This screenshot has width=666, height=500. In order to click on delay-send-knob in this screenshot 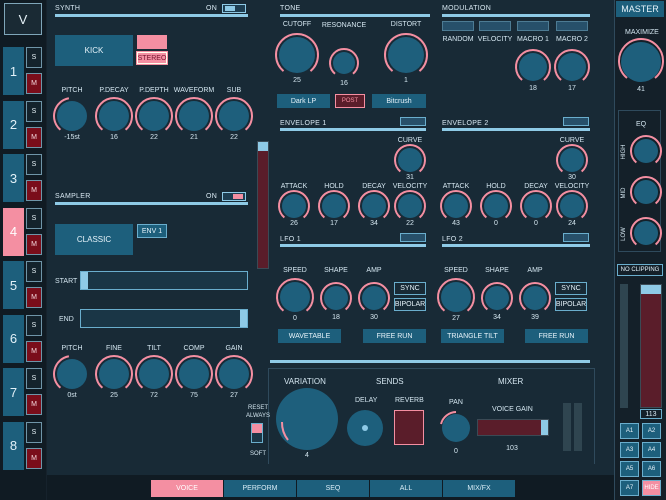, I will do `click(365, 428)`.